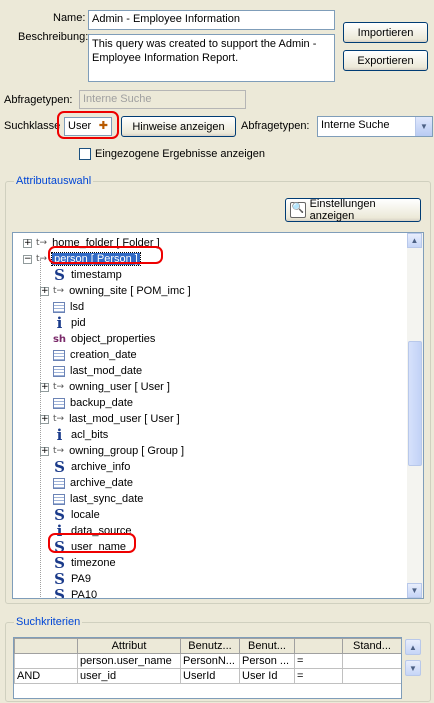 The height and width of the screenshot is (703, 434). What do you see at coordinates (385, 60) in the screenshot?
I see `export-button: Exportieren` at bounding box center [385, 60].